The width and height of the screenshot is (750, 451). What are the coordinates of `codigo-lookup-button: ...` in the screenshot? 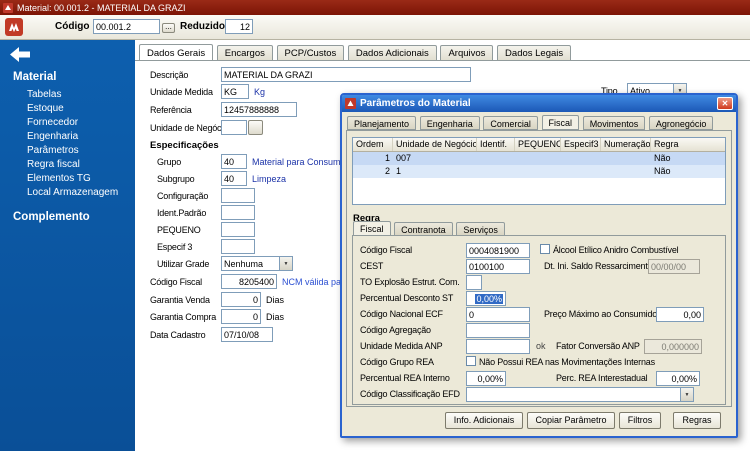 It's located at (168, 28).